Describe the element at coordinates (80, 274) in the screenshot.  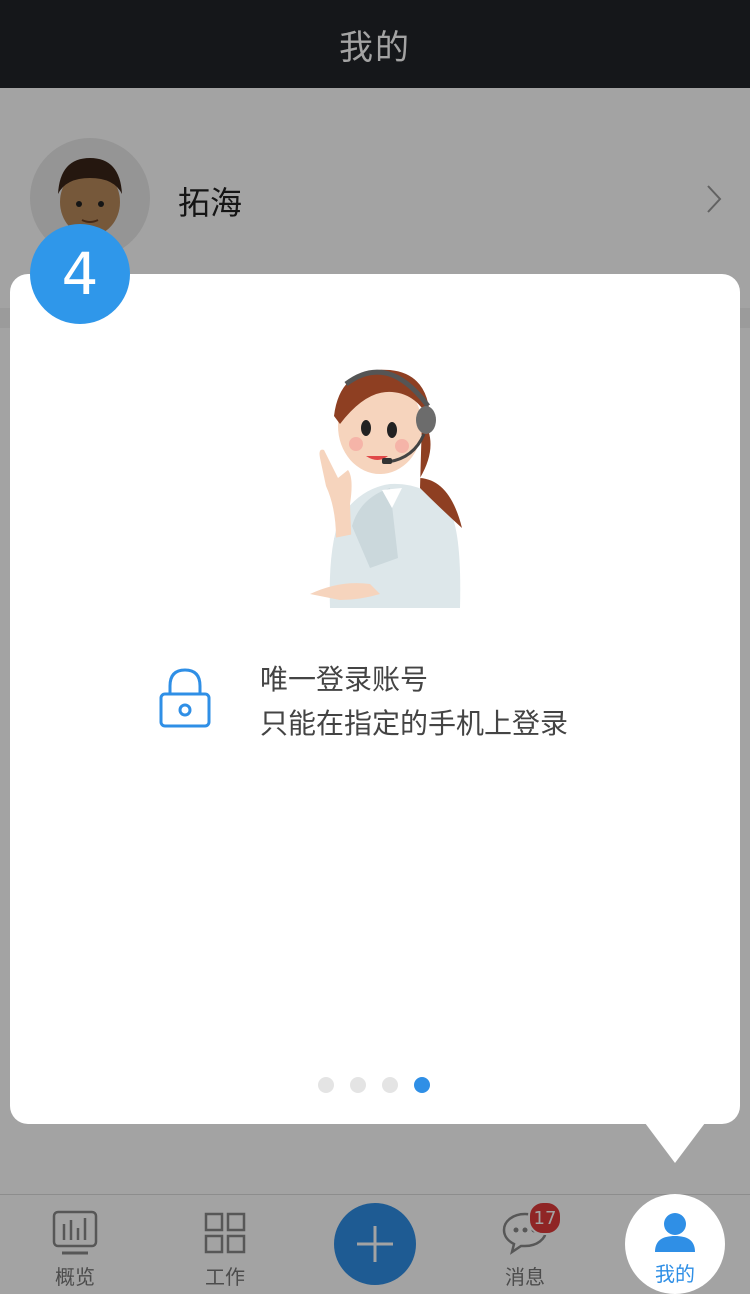
I see `step-number-badge: 4` at that location.